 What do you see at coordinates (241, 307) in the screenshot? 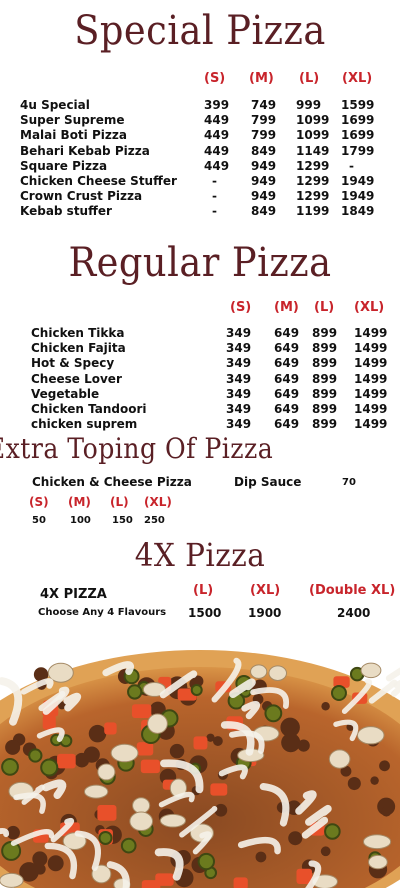
I see `regular-size-header: (S)` at bounding box center [241, 307].